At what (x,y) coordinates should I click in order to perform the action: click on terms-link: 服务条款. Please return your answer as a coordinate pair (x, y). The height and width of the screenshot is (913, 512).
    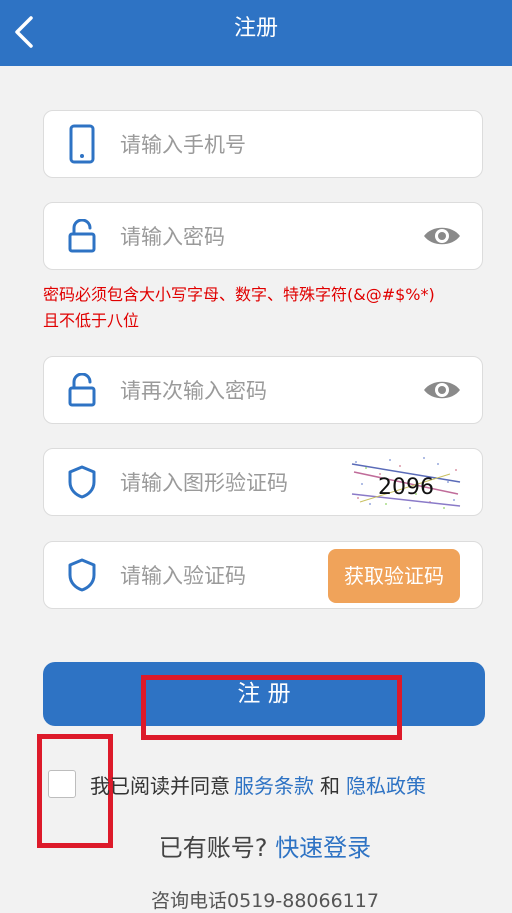
    Looking at the image, I should click on (274, 784).